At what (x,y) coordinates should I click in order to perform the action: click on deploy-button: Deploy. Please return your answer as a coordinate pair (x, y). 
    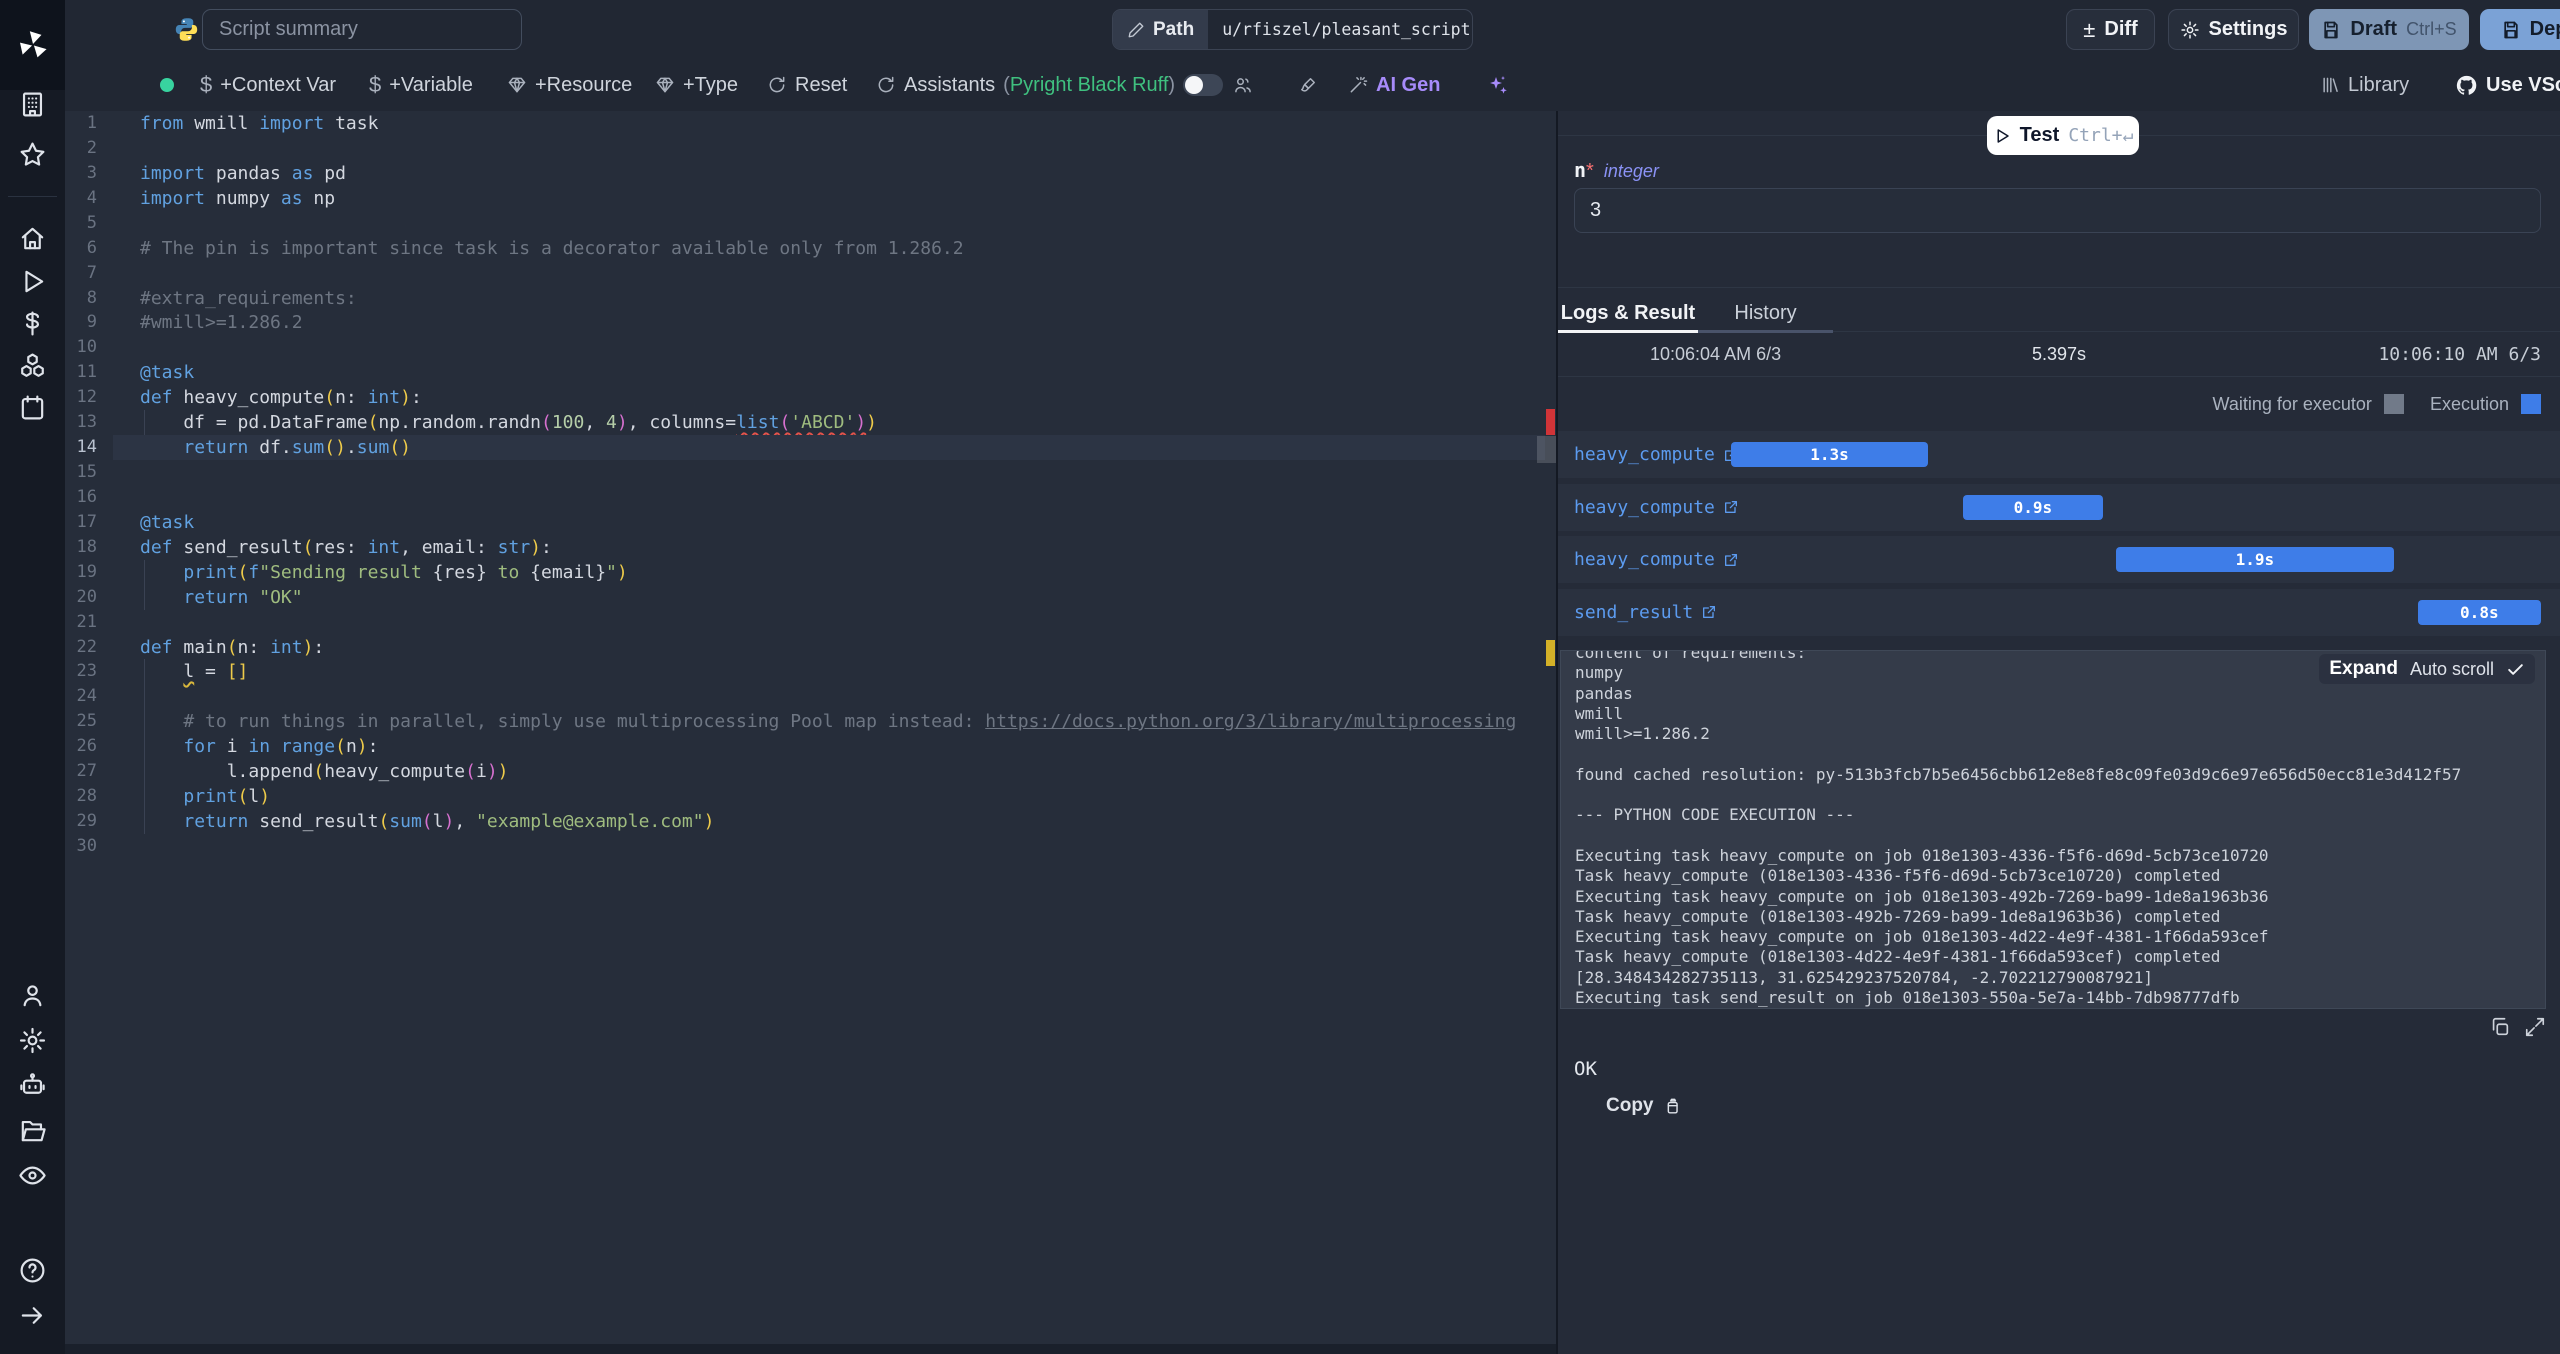
    Looking at the image, I should click on (2520, 29).